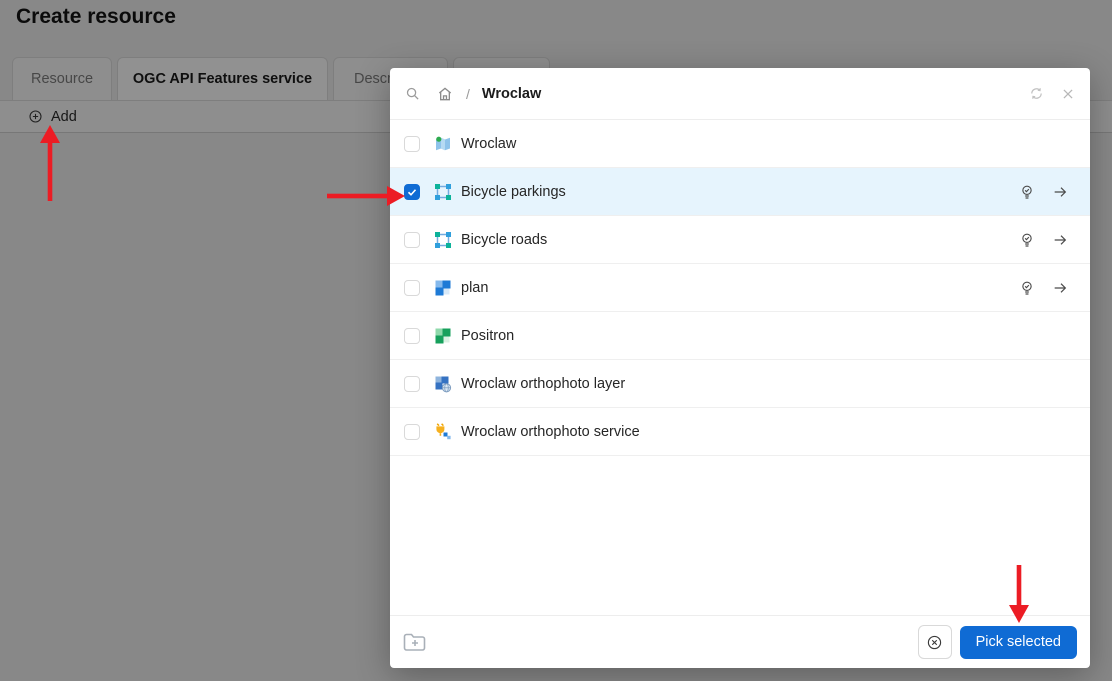 This screenshot has width=1112, height=681. I want to click on resource-row-bicycle-parkings: Bicycle parkings, so click(740, 192).